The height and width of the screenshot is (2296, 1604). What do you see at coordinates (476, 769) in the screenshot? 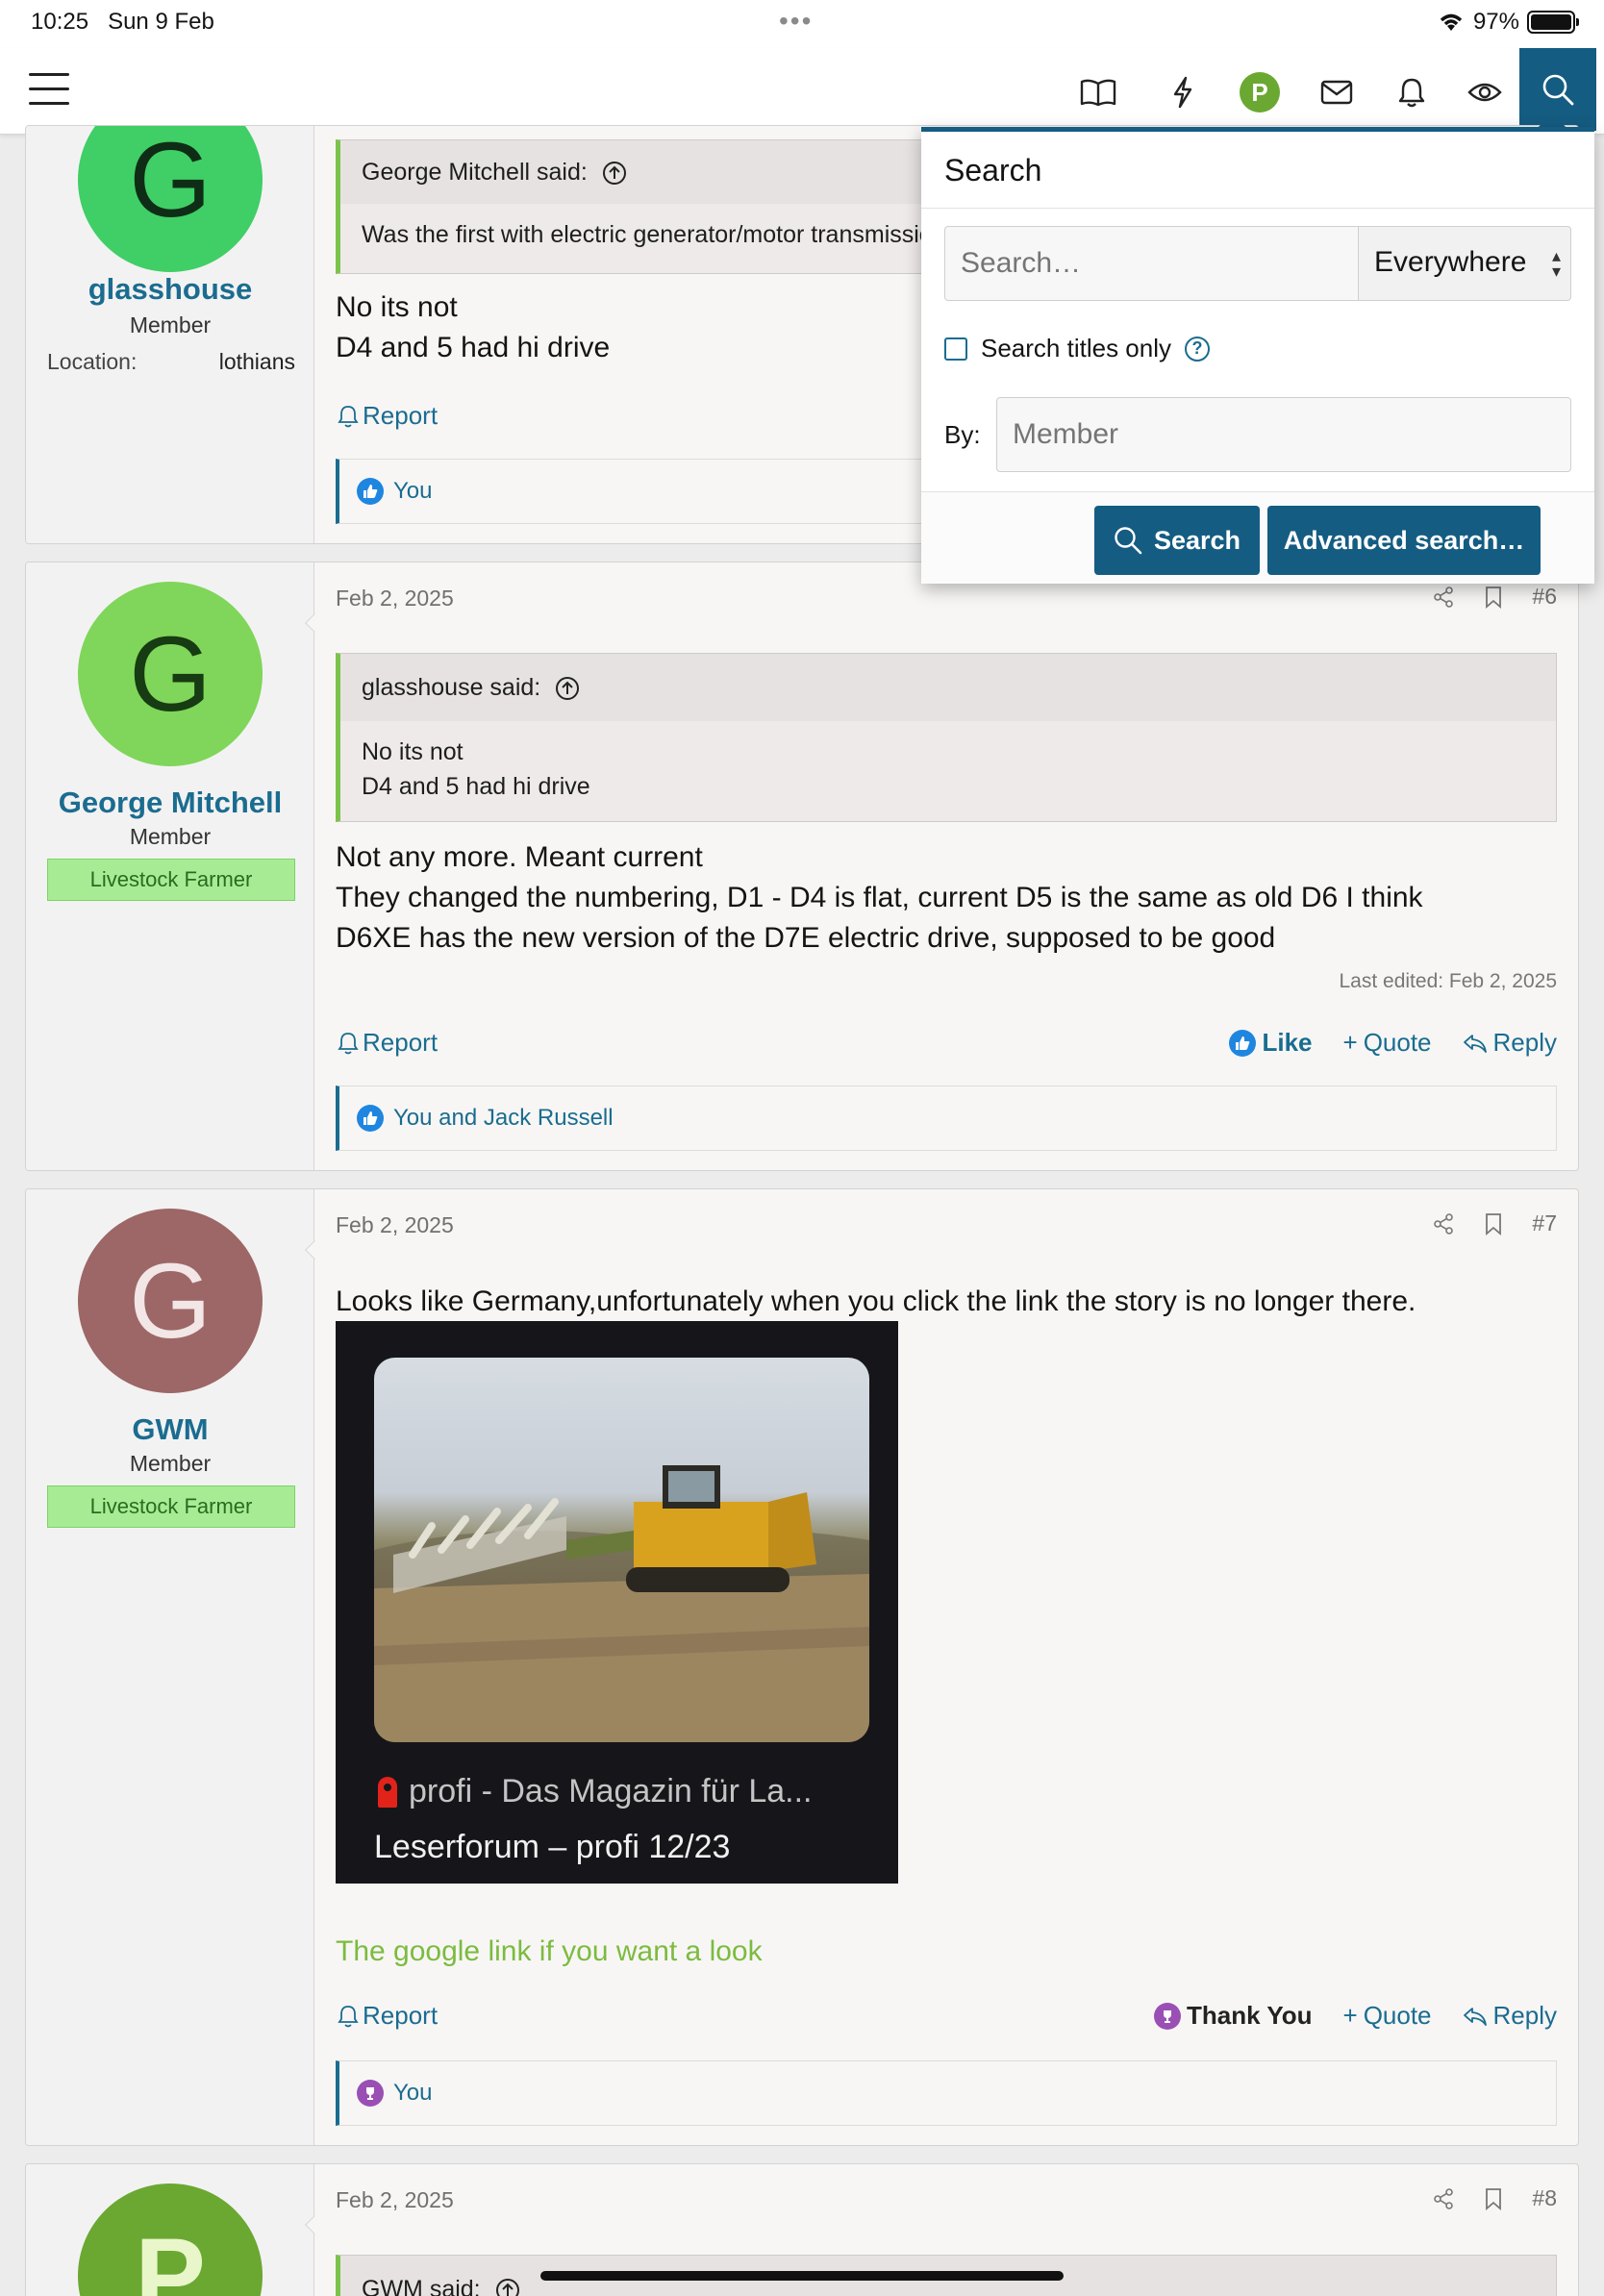
I see `quote-text: No its not D4 and 5 had hi drive` at bounding box center [476, 769].